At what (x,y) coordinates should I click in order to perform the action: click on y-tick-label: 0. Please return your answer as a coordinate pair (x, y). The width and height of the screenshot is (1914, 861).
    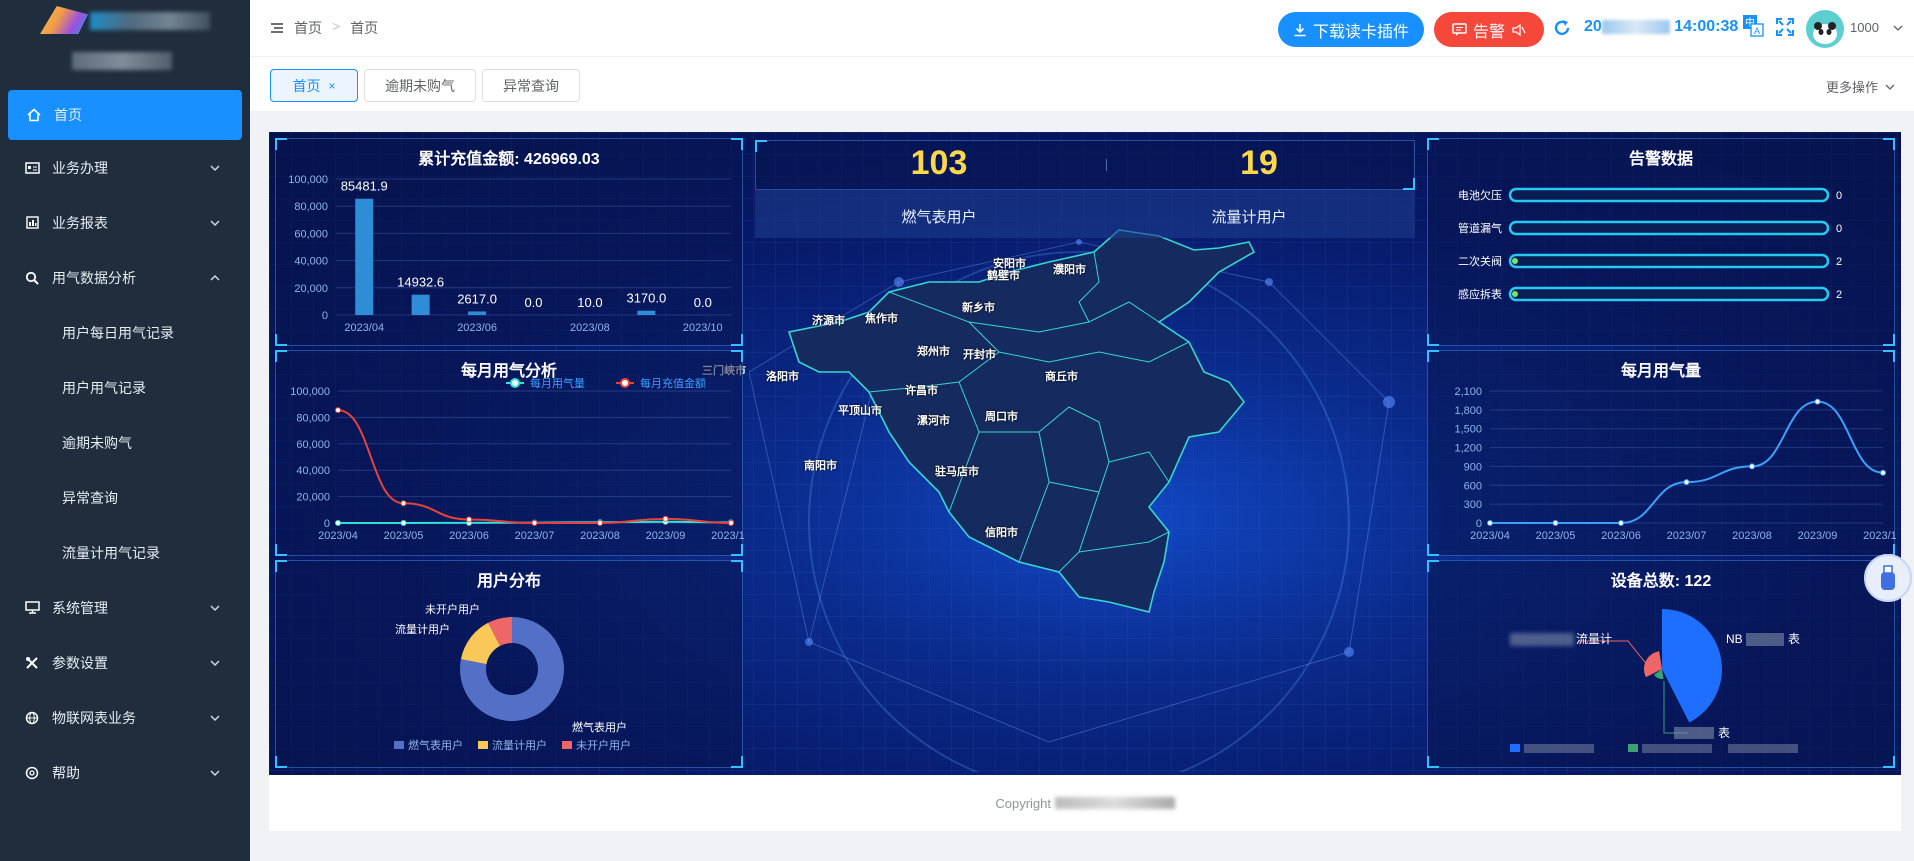
    Looking at the image, I should click on (325, 316).